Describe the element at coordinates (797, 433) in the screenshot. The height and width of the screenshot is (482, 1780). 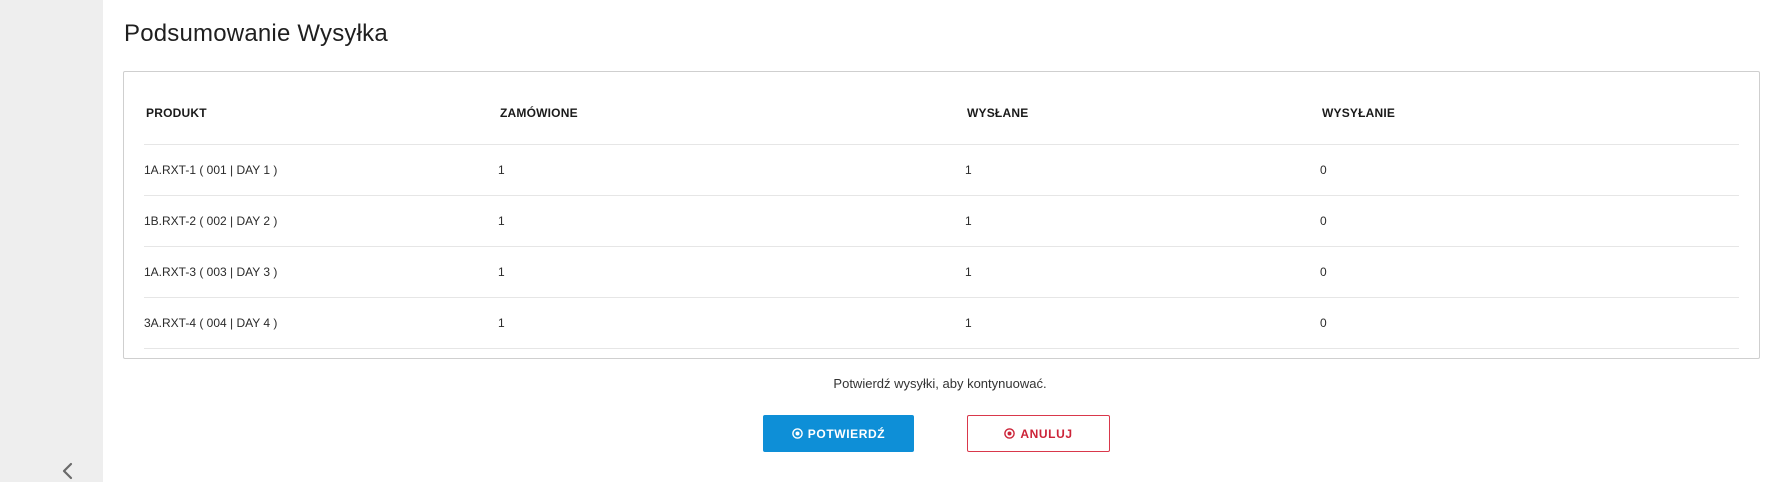
I see `check-circle-icon` at that location.